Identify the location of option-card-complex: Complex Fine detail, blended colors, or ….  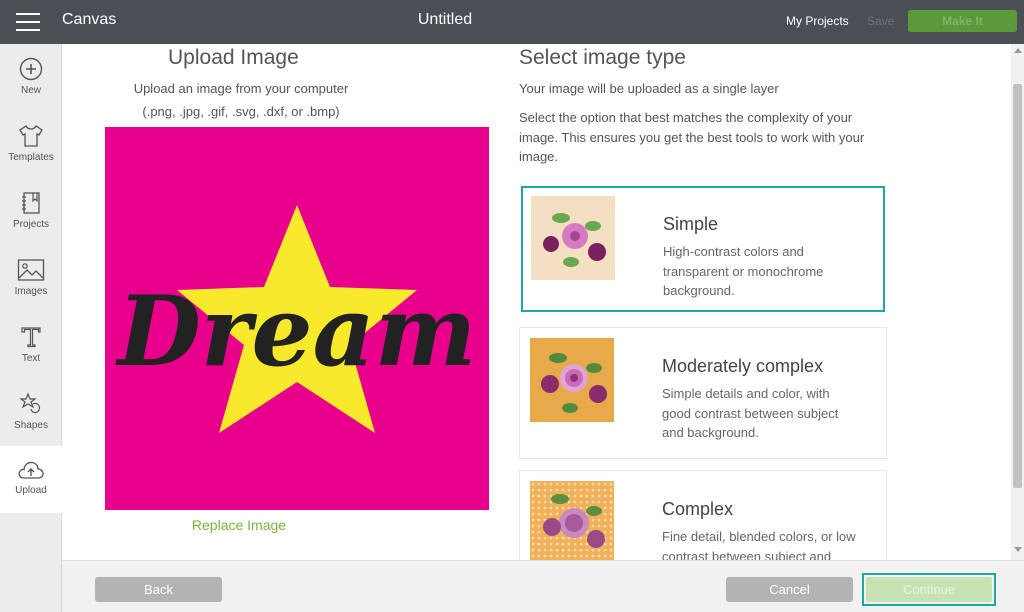
(703, 515).